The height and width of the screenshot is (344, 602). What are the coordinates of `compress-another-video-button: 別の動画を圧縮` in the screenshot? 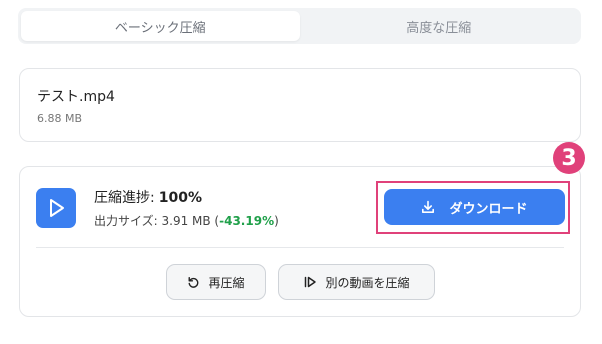 It's located at (356, 282).